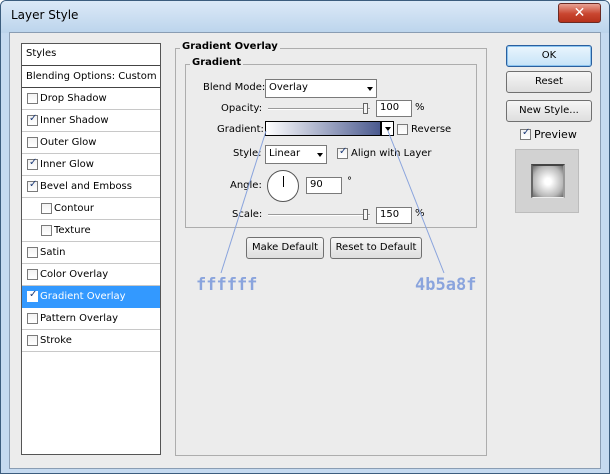  Describe the element at coordinates (227, 285) in the screenshot. I see `annotation-start-color: ffffff` at that location.